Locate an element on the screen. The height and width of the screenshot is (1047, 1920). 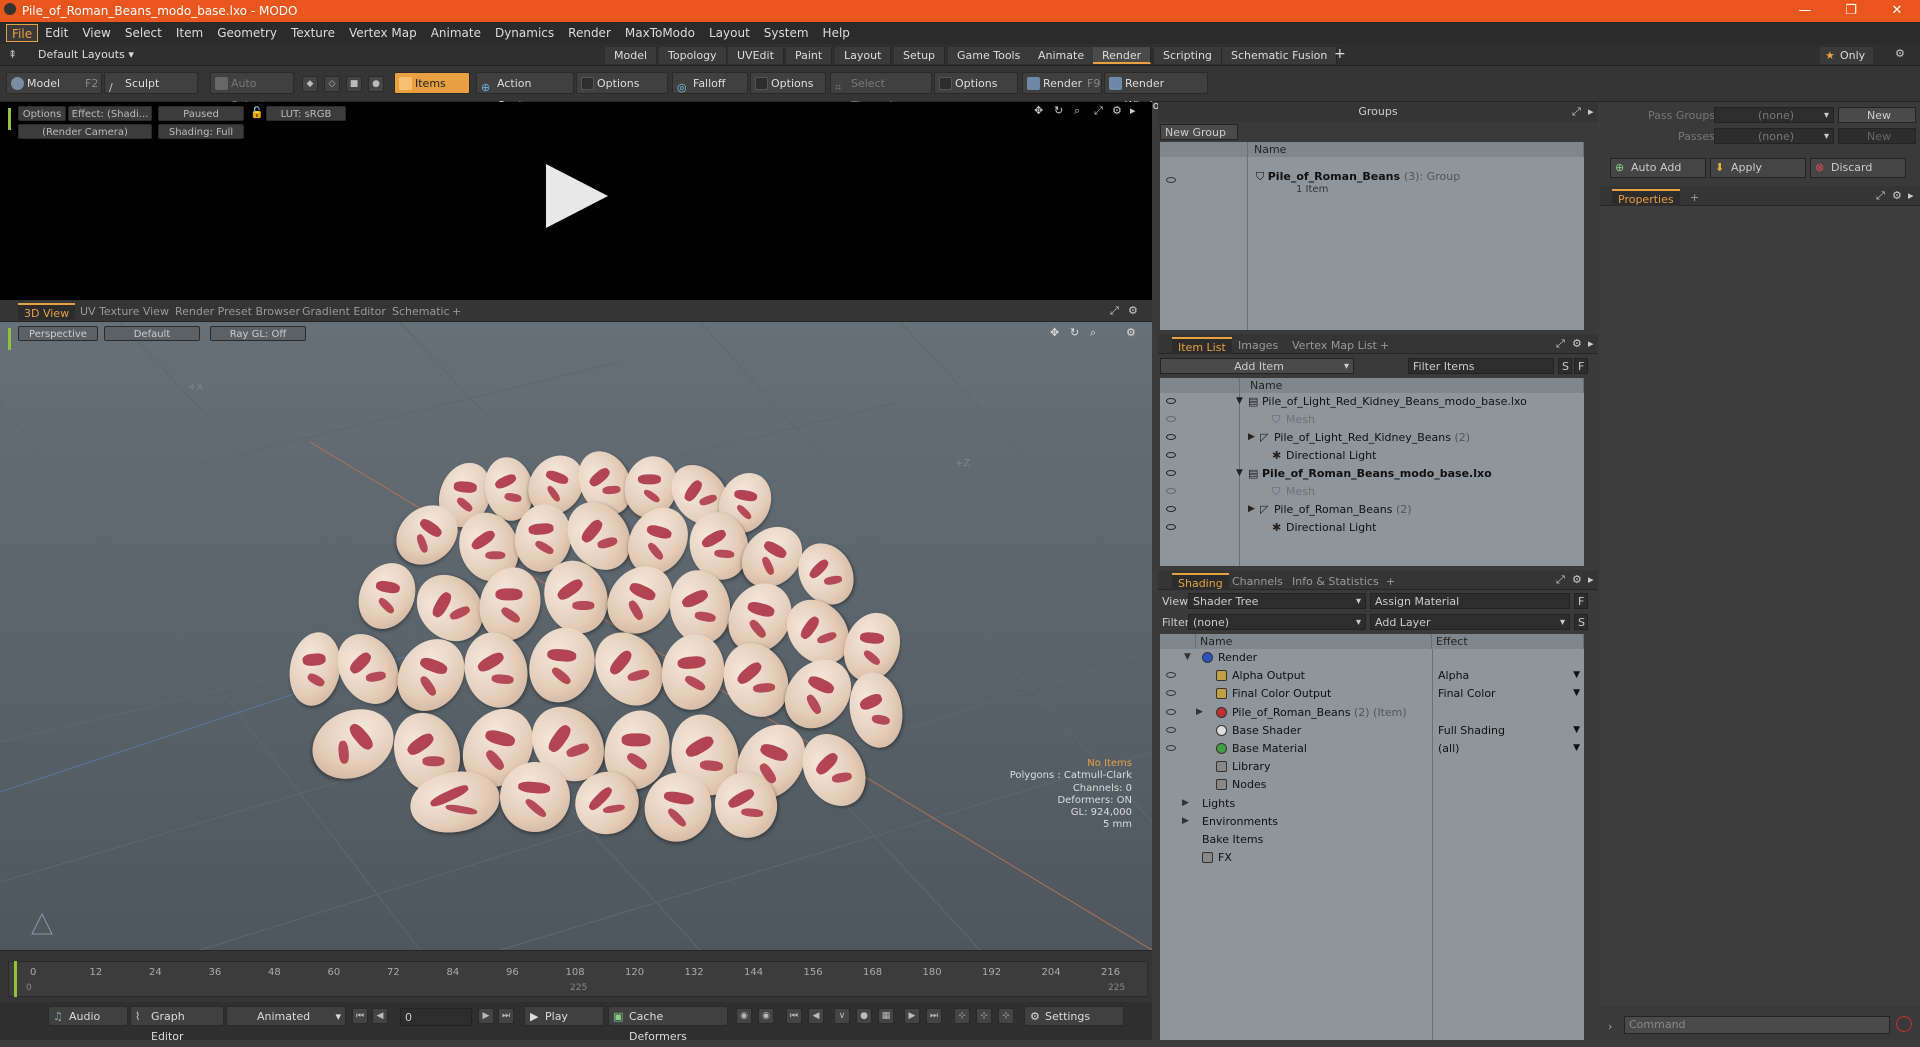
shader-tree-row: ▶ Environments is located at coordinates (1372, 821).